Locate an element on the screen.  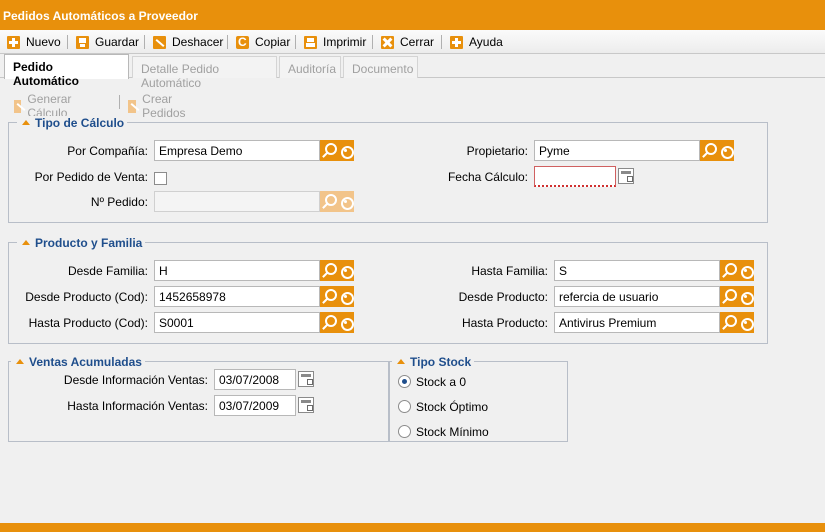
desde-familia-lookup is located at coordinates (337, 270).